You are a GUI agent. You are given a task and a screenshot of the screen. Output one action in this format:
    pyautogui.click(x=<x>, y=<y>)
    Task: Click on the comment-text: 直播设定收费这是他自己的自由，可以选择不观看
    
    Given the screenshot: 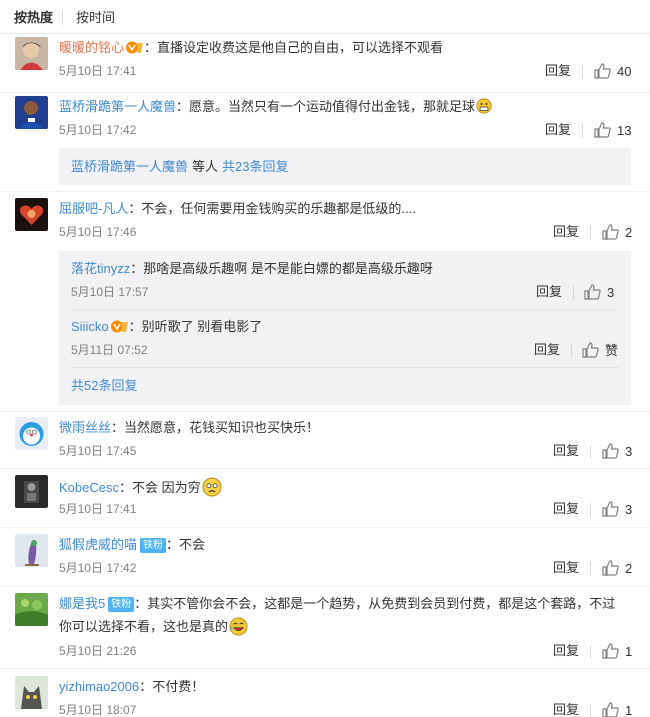 What is the action you would take?
    pyautogui.click(x=300, y=47)
    